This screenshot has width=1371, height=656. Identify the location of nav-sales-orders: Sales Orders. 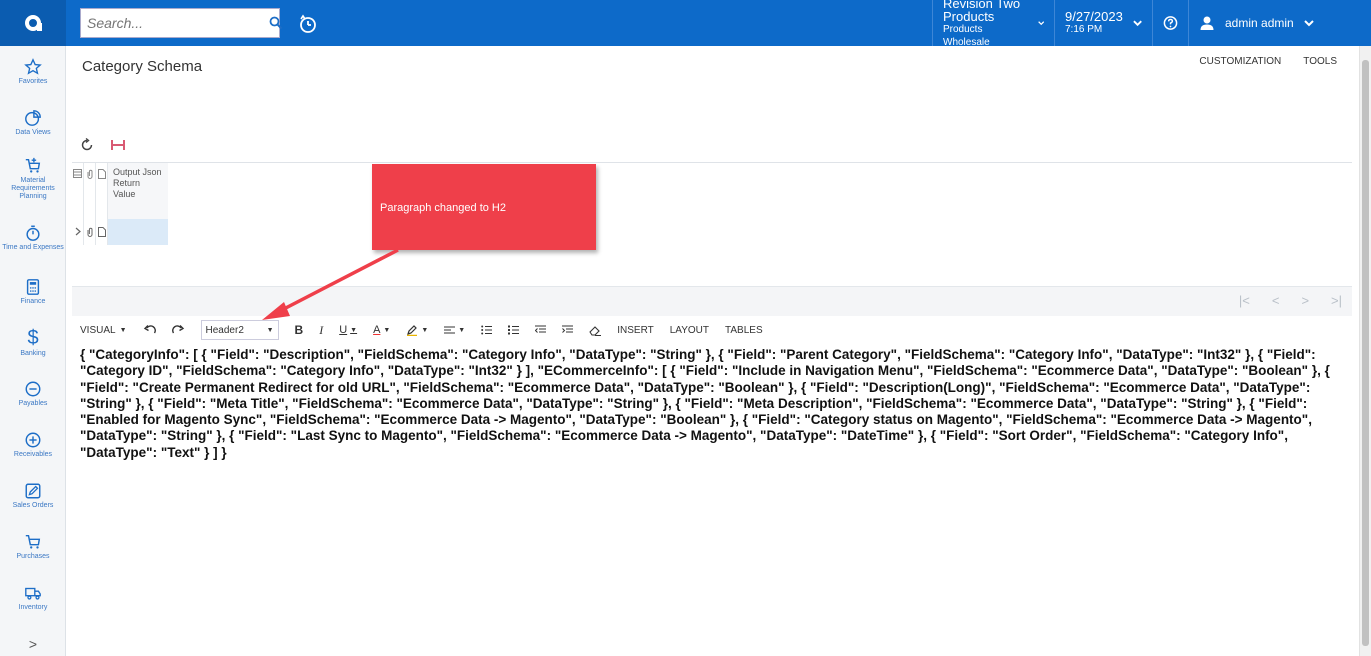
(33, 495).